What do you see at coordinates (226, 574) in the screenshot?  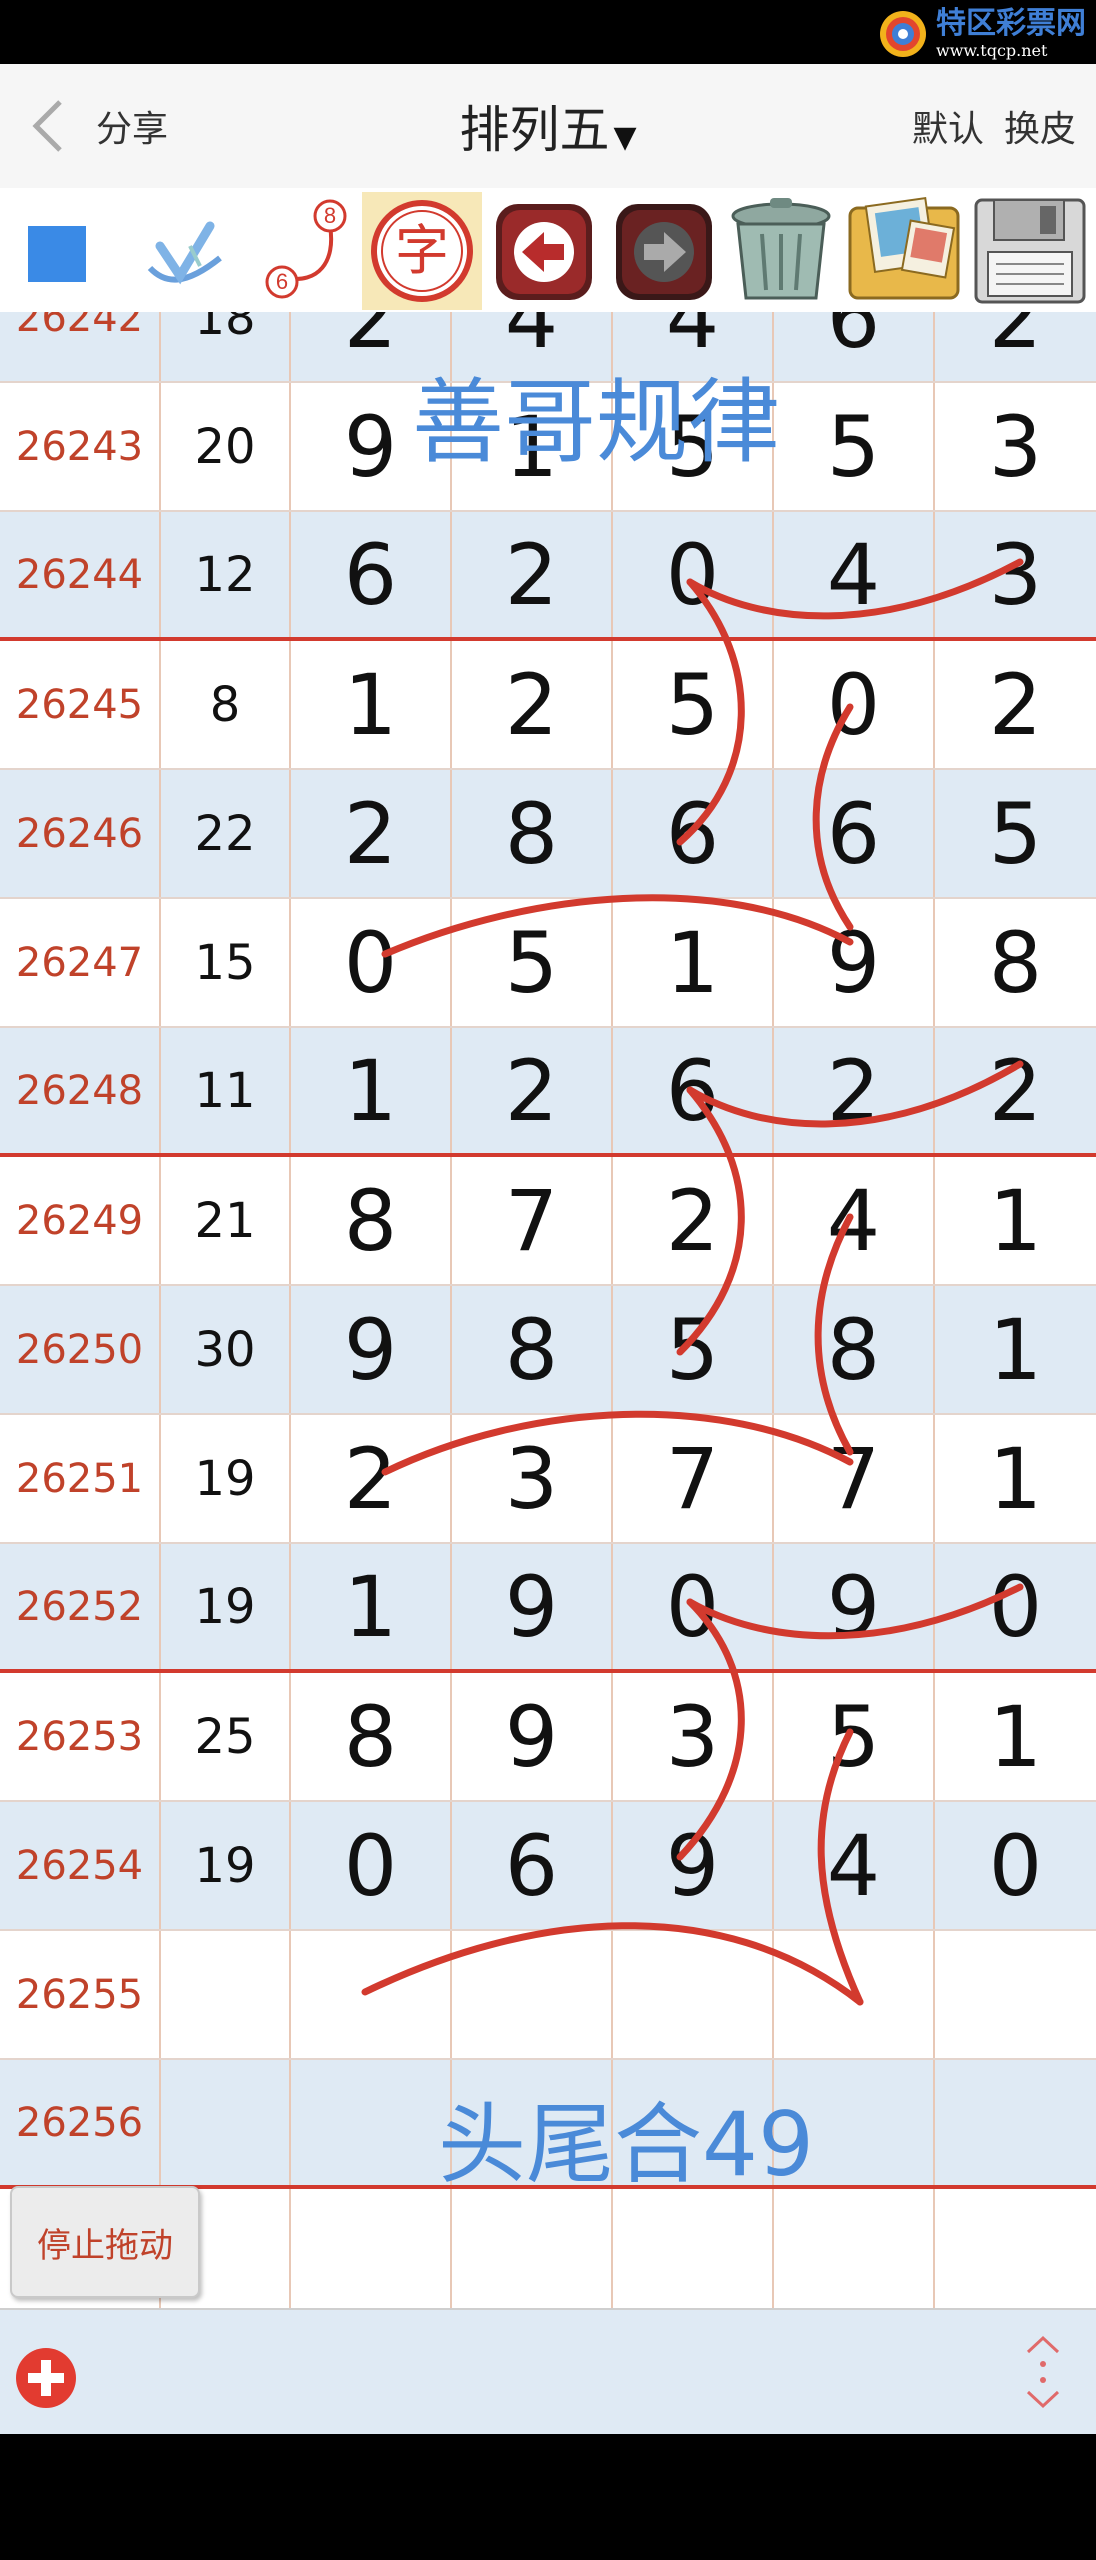 I see `sum-cell: 12` at bounding box center [226, 574].